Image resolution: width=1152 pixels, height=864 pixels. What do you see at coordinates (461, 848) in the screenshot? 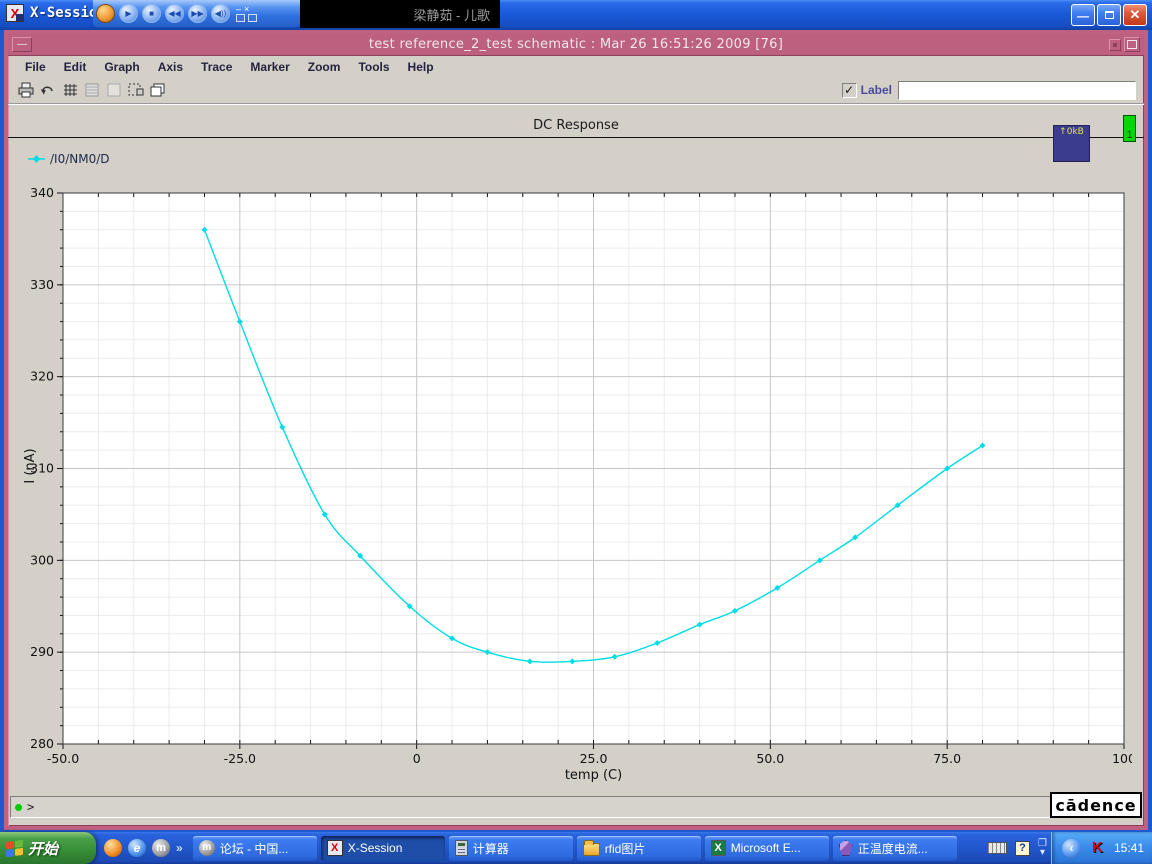
I see `calculator-icon` at bounding box center [461, 848].